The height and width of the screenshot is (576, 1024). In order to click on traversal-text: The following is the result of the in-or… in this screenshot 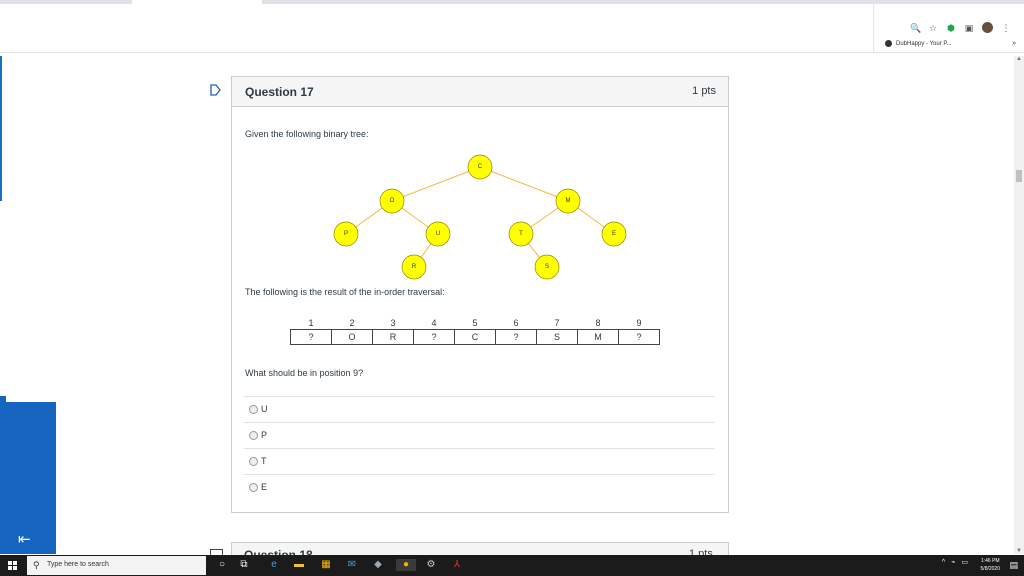, I will do `click(345, 292)`.